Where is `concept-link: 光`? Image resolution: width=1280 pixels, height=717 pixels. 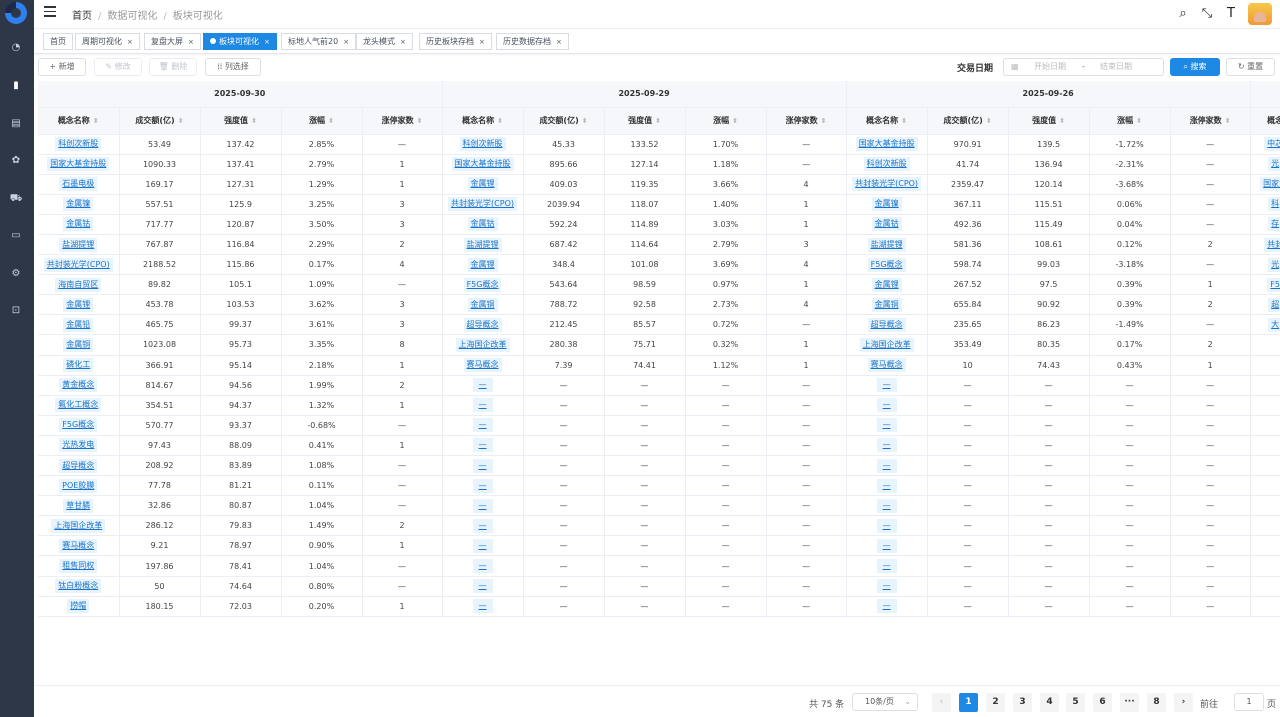
concept-link: 光 is located at coordinates (1274, 264).